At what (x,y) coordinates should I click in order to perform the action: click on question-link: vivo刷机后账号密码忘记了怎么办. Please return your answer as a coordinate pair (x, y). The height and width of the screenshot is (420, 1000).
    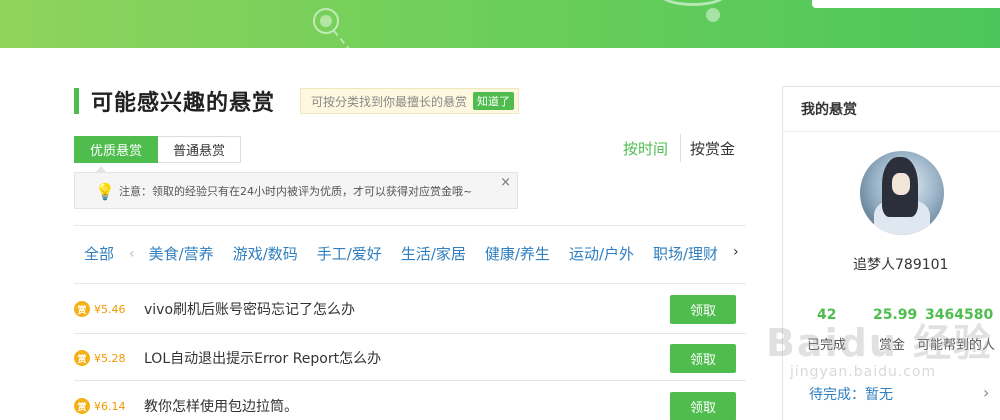
    Looking at the image, I should click on (445, 309).